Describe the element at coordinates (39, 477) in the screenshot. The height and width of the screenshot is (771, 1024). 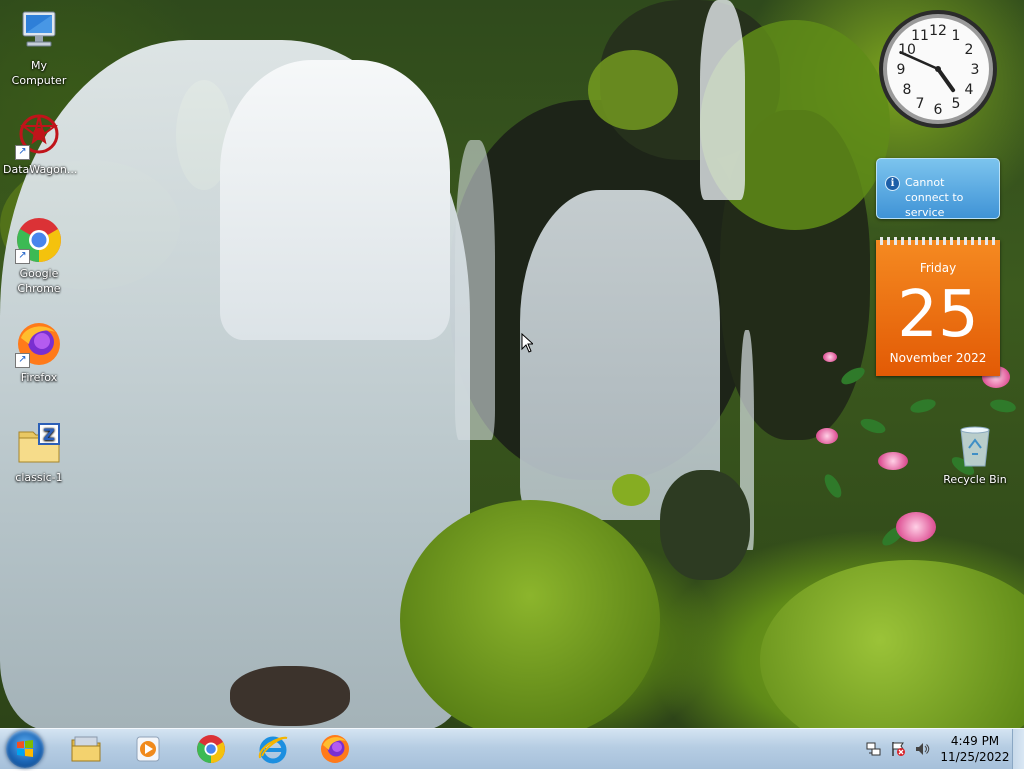
I see `desktop-icon-label: classic-1` at that location.